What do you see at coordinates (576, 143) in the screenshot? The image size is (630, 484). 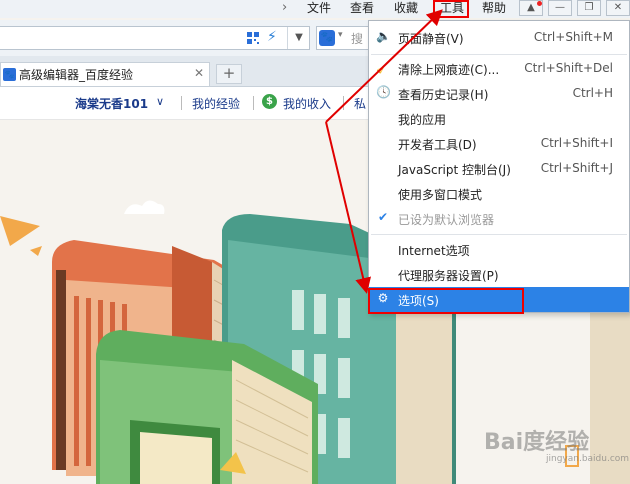 I see `menu-item-shortcut: Ctrl+Shift+I` at bounding box center [576, 143].